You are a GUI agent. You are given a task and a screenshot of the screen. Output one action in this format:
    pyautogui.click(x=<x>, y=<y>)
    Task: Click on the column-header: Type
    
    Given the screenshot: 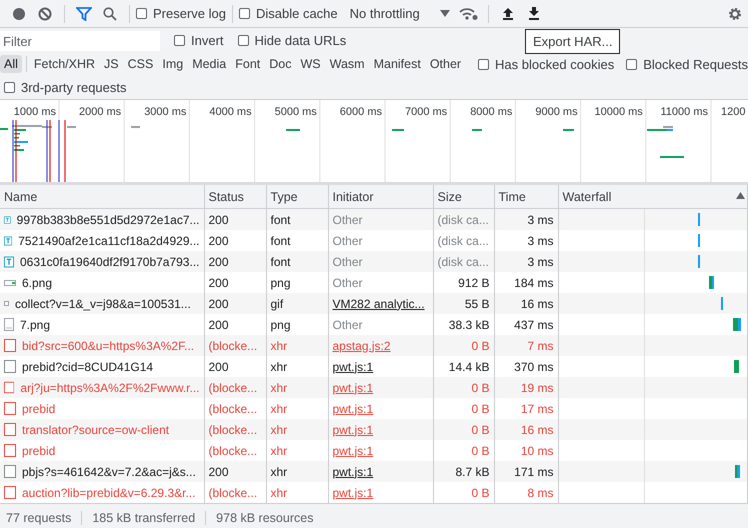 What is the action you would take?
    pyautogui.click(x=297, y=196)
    